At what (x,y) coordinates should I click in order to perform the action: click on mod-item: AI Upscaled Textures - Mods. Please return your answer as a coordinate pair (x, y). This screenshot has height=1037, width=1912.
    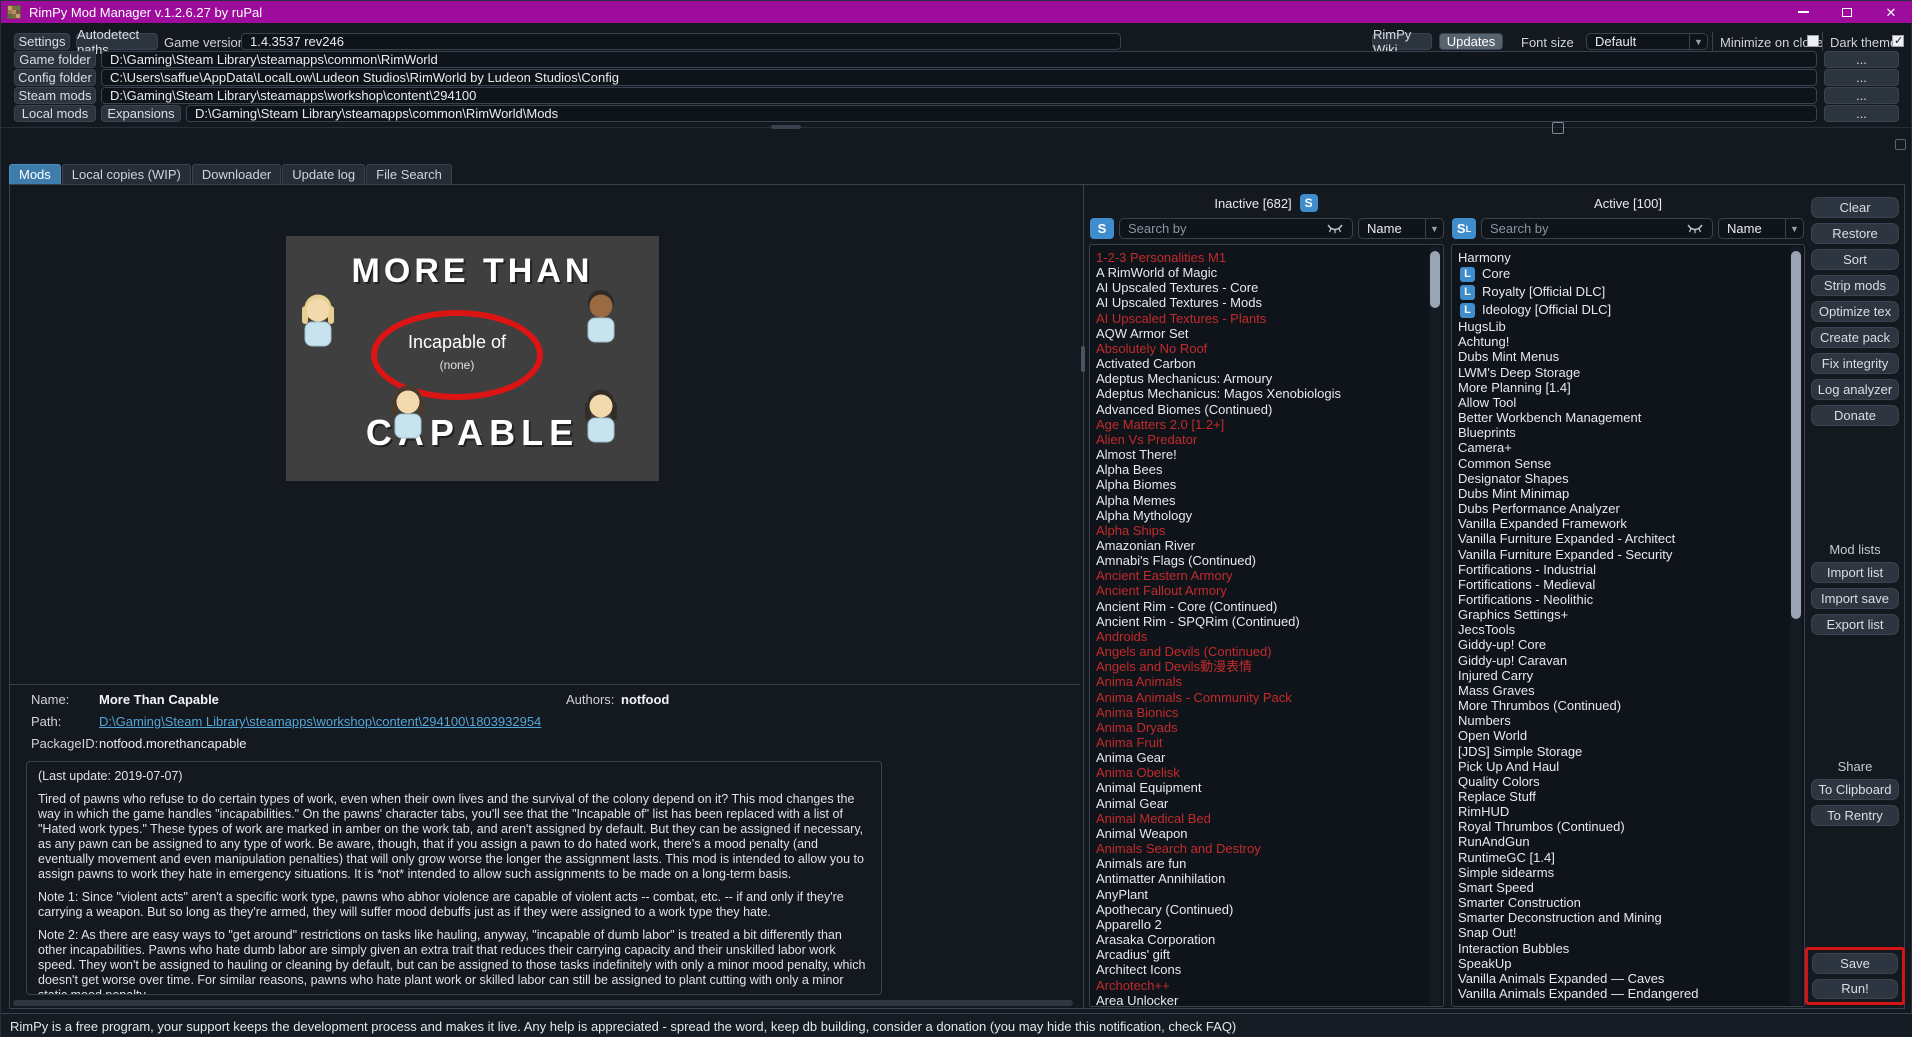
    Looking at the image, I should click on (1266, 302).